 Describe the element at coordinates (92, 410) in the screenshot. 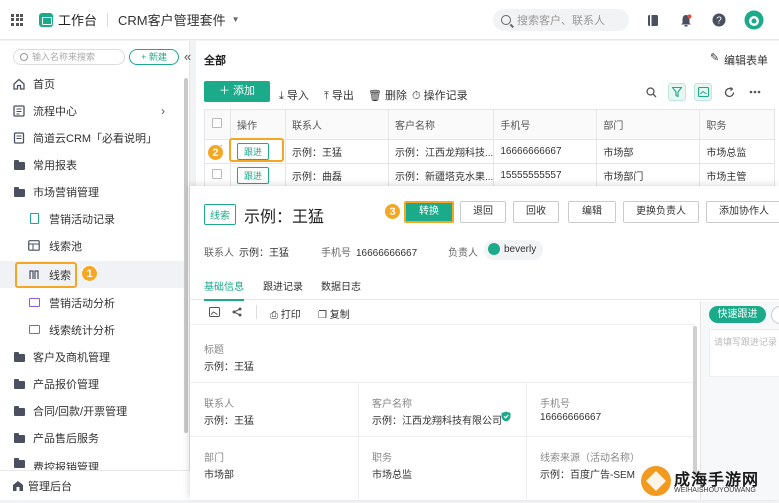

I see `sidebar-item-contracts: 合同/回款/开票管理` at that location.